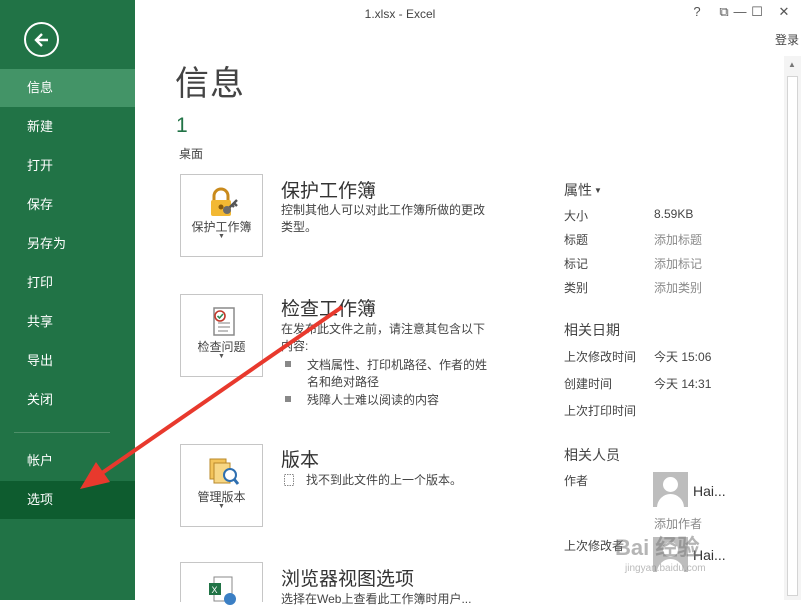  What do you see at coordinates (67, 400) in the screenshot?
I see `nav-close: 关闭` at bounding box center [67, 400].